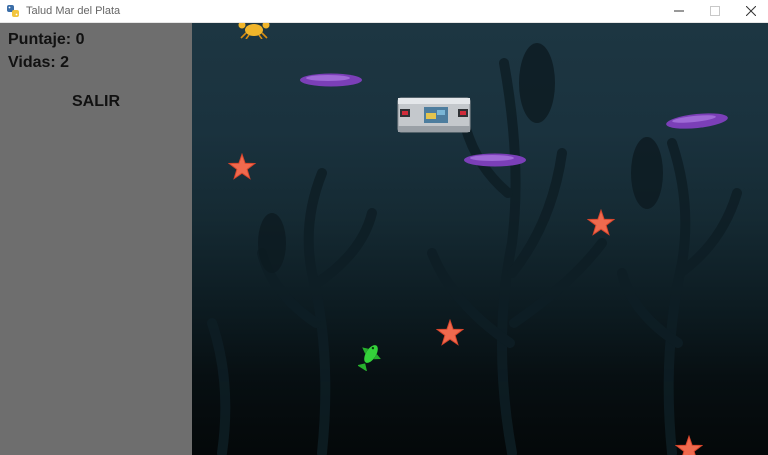 This screenshot has height=455, width=768. Describe the element at coordinates (384, 11) in the screenshot. I see `window-titlebar: Talud Mar del Plata` at that location.